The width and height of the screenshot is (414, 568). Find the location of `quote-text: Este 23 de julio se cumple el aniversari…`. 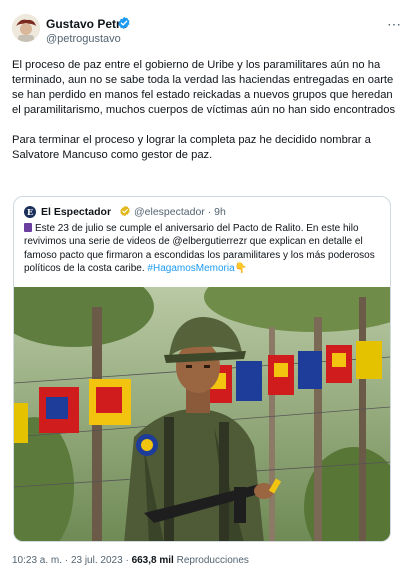

quote-text: Este 23 de julio se cumple el aniversari… is located at coordinates (204, 248).